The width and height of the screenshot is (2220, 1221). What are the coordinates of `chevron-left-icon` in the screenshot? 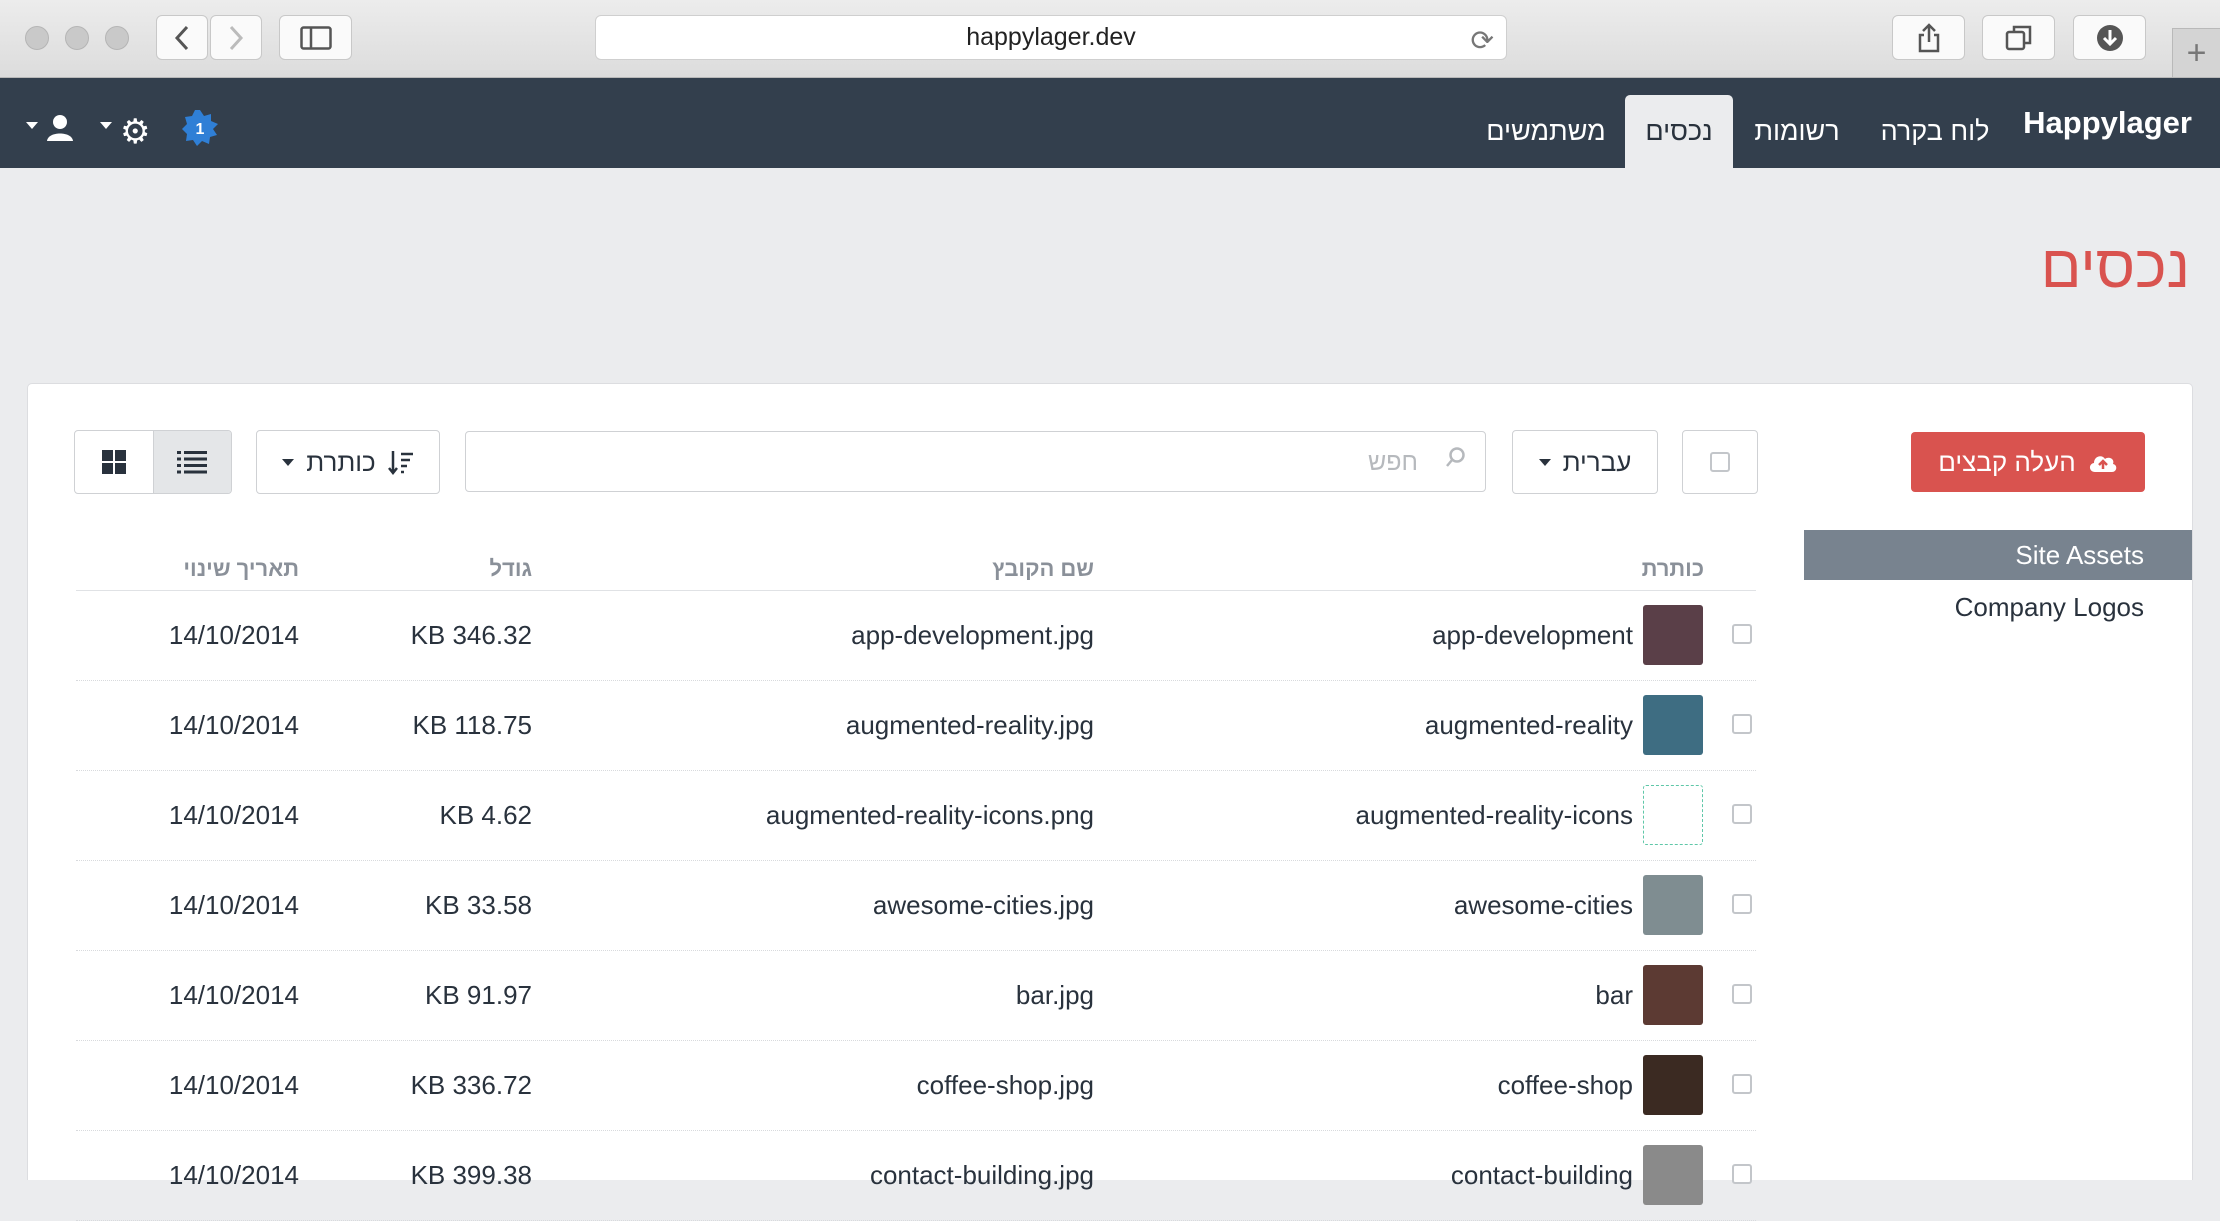 It's located at (181, 37).